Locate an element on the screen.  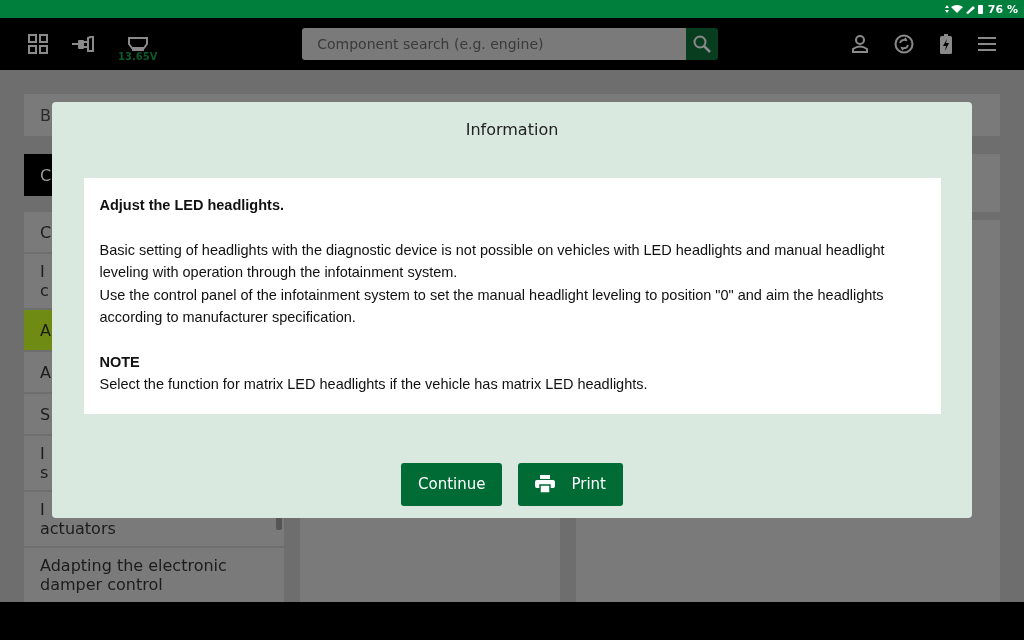
message-paragraph: Use the control panel of the infotainment system to set the manual headlight leveling to position "0" and aim the headlights according to manufacturer specification. is located at coordinates (492, 306).